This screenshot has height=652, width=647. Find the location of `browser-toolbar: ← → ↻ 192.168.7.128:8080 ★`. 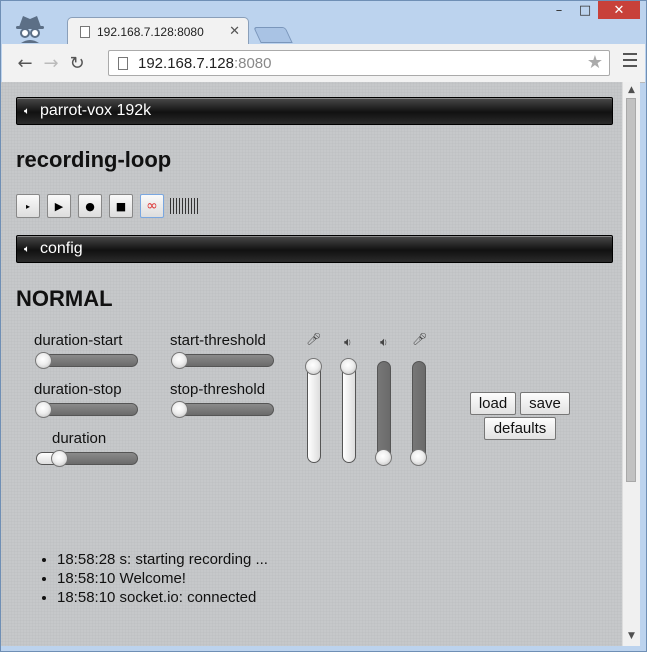

browser-toolbar: ← → ↻ 192.168.7.128:8080 ★ is located at coordinates (323, 63).